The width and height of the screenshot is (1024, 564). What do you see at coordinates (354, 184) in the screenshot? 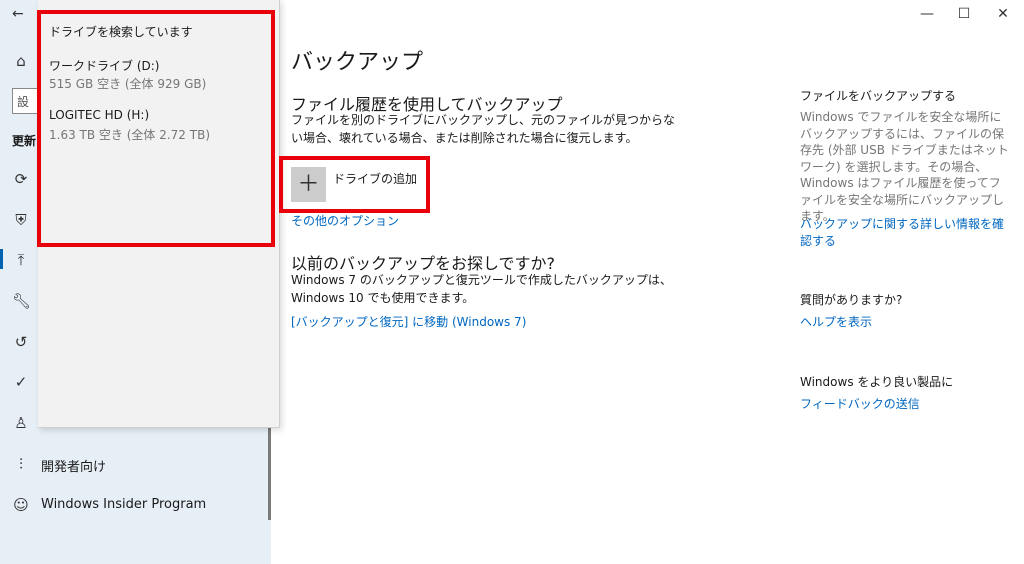
I see `highlight-box-add-drive` at bounding box center [354, 184].